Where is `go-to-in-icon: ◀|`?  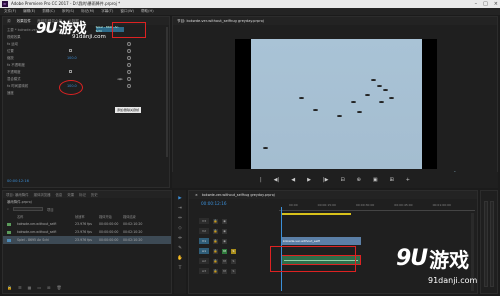 go-to-in-icon: ◀| is located at coordinates (277, 180).